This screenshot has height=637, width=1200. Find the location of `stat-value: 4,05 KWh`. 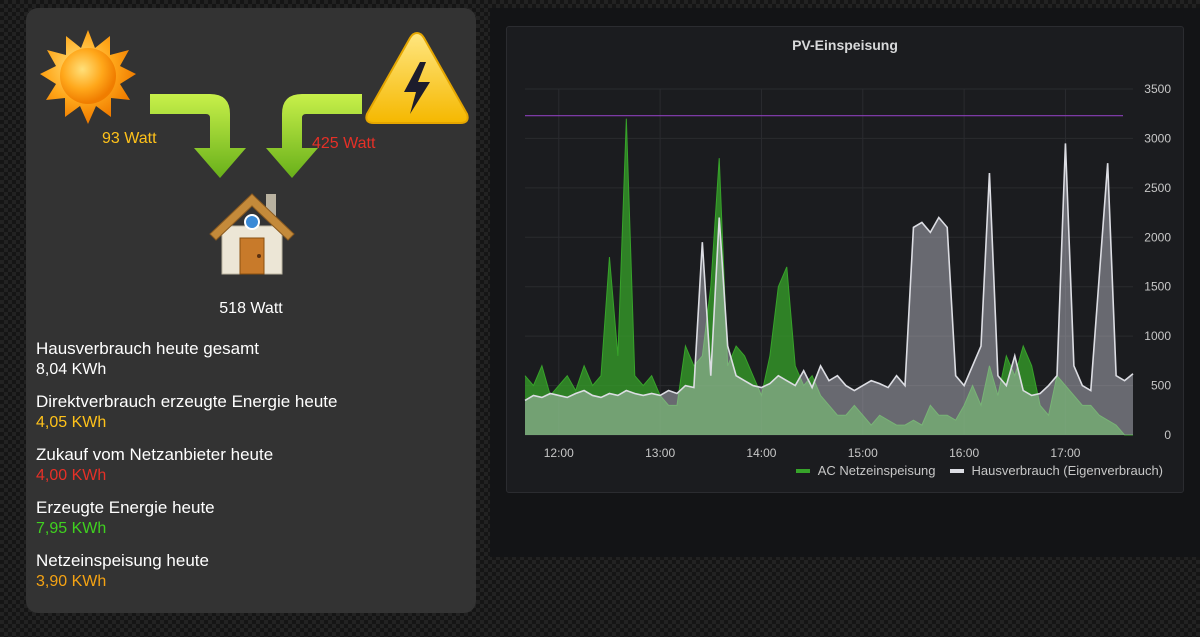

stat-value: 4,05 KWh is located at coordinates (71, 422).